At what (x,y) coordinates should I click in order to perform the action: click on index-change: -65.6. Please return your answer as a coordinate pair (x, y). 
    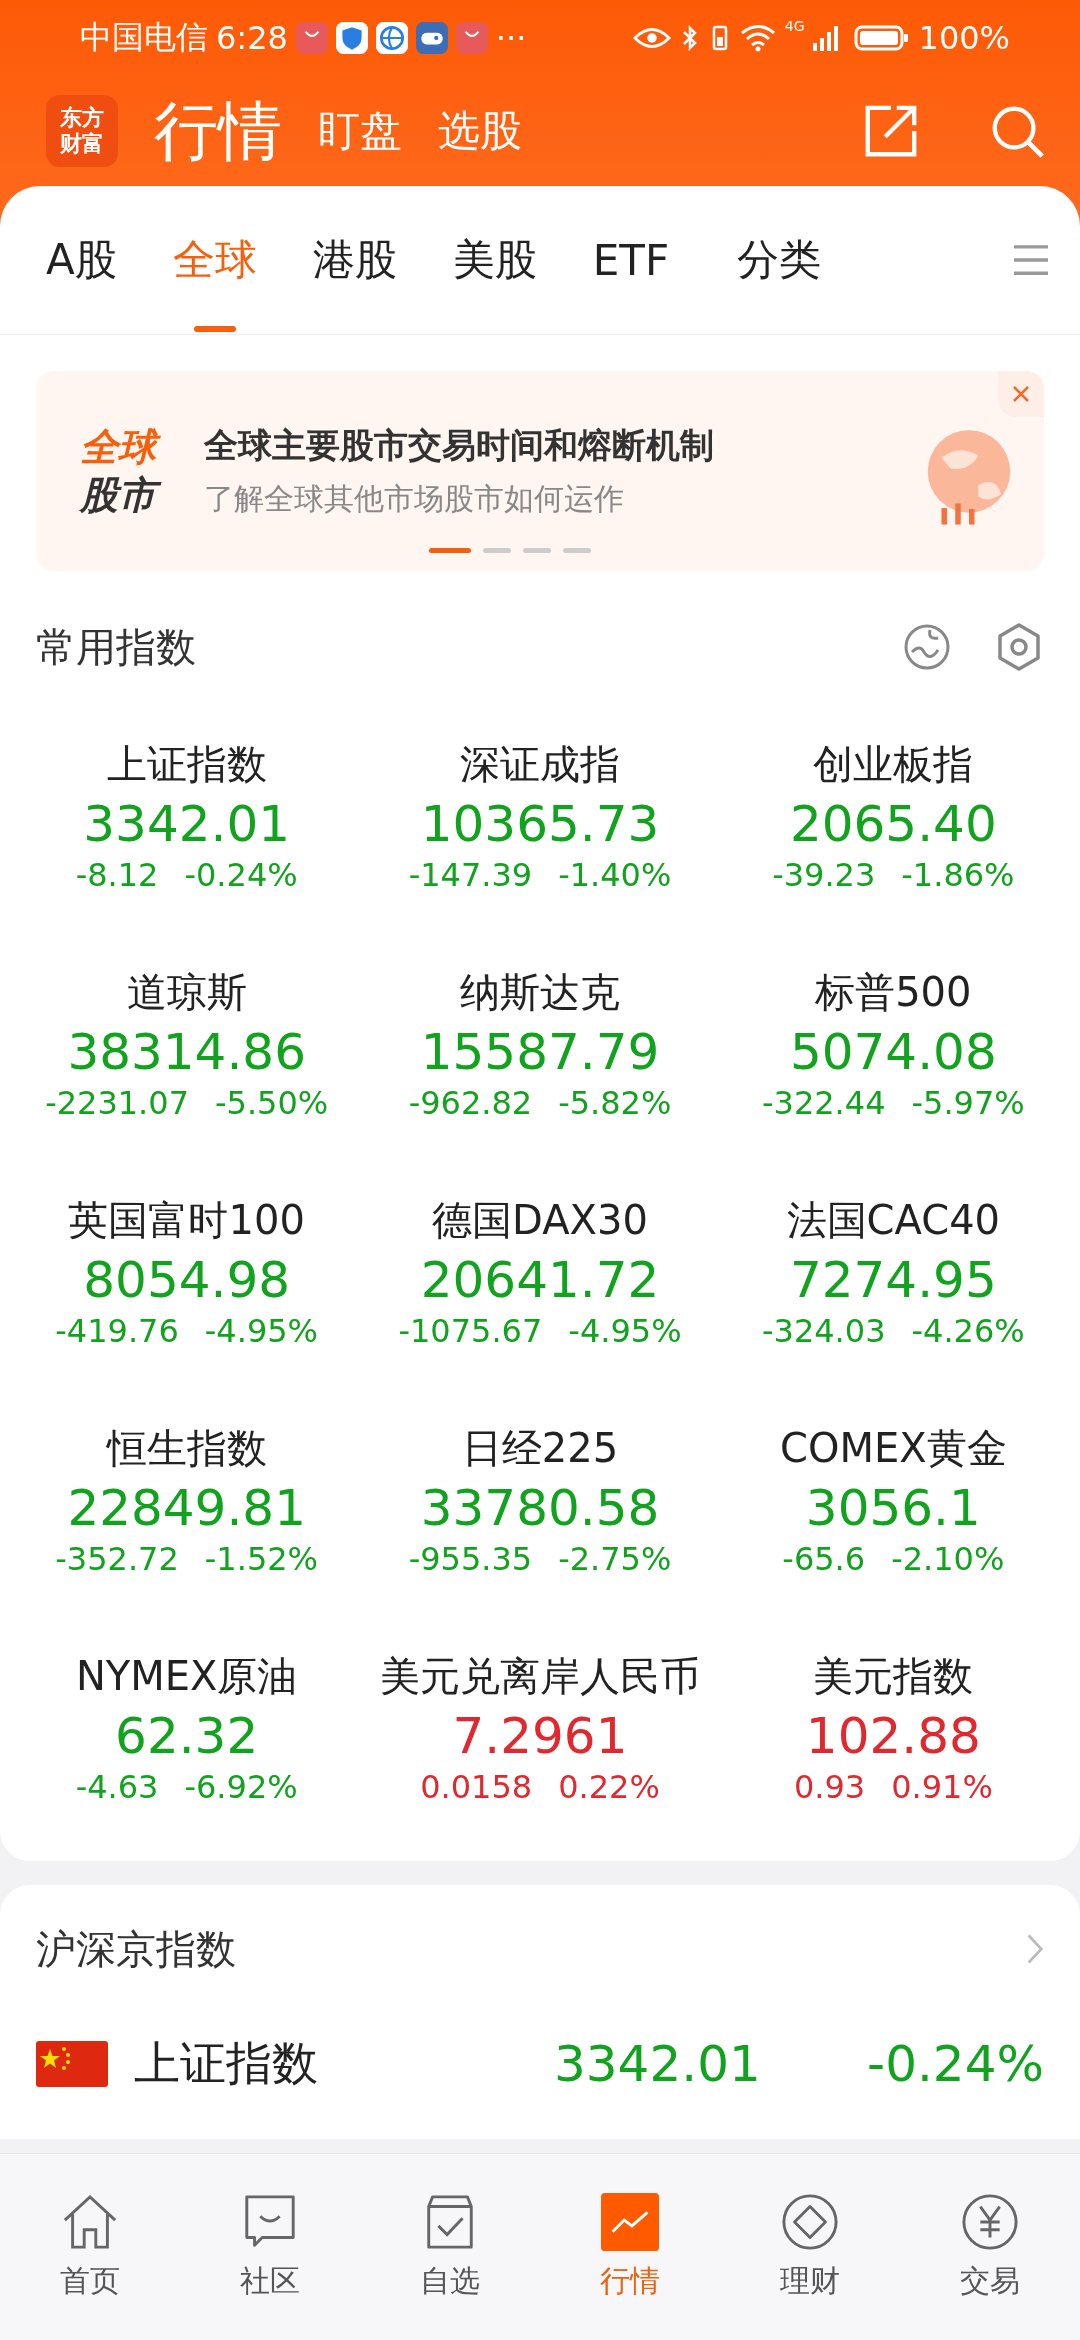
    Looking at the image, I should click on (824, 1558).